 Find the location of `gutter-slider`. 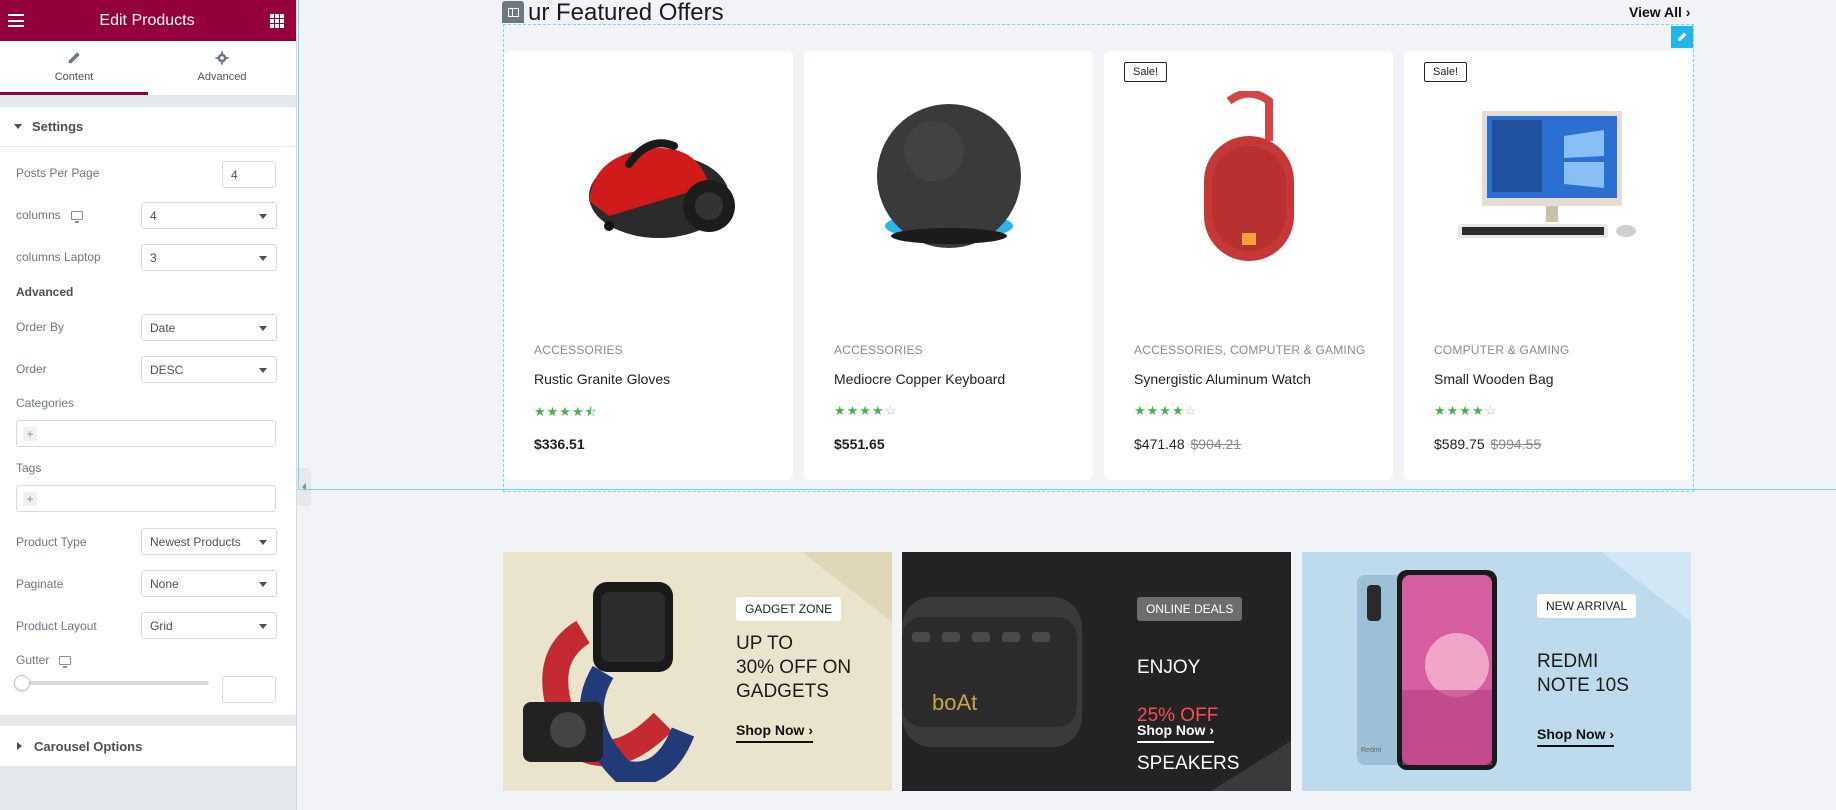

gutter-slider is located at coordinates (111, 683).